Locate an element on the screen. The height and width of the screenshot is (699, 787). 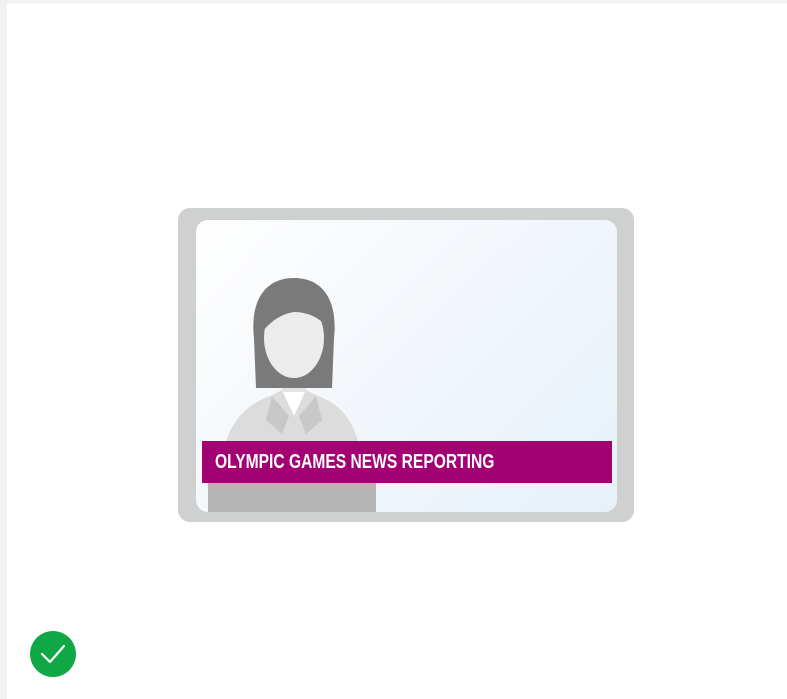
news-banner-text: OLYMPIC GAMES NEWS REPORTING is located at coordinates (355, 461).